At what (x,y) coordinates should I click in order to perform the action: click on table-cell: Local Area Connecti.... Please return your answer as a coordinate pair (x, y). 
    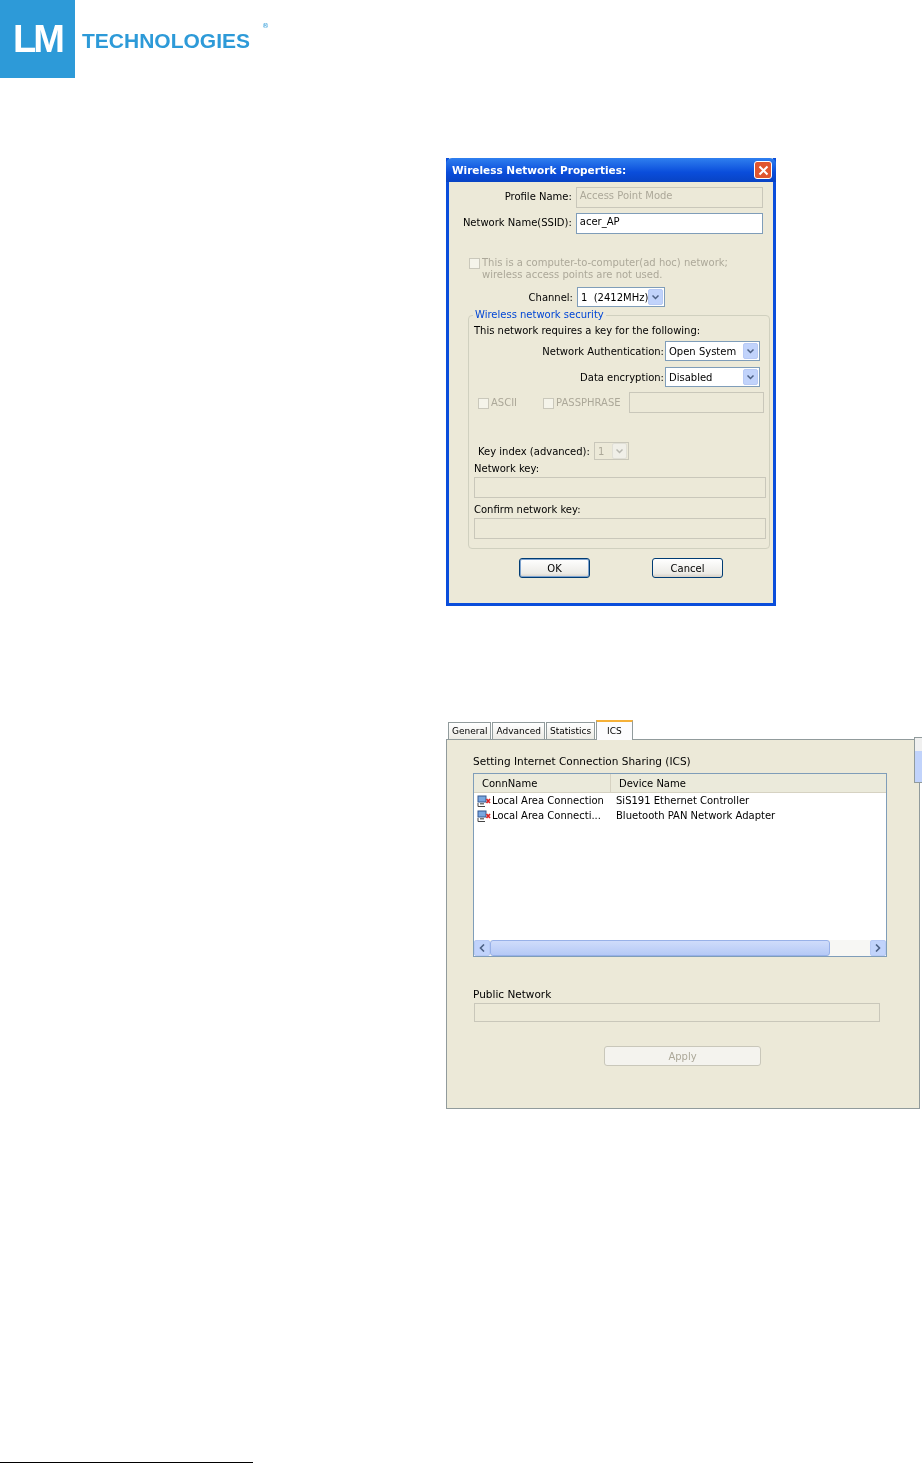
    Looking at the image, I should click on (546, 815).